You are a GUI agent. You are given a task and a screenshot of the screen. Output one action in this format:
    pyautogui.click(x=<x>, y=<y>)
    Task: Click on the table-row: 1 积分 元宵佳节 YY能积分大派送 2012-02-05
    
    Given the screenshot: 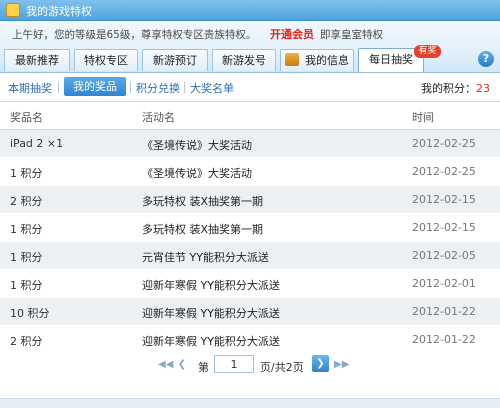 What is the action you would take?
    pyautogui.click(x=250, y=256)
    